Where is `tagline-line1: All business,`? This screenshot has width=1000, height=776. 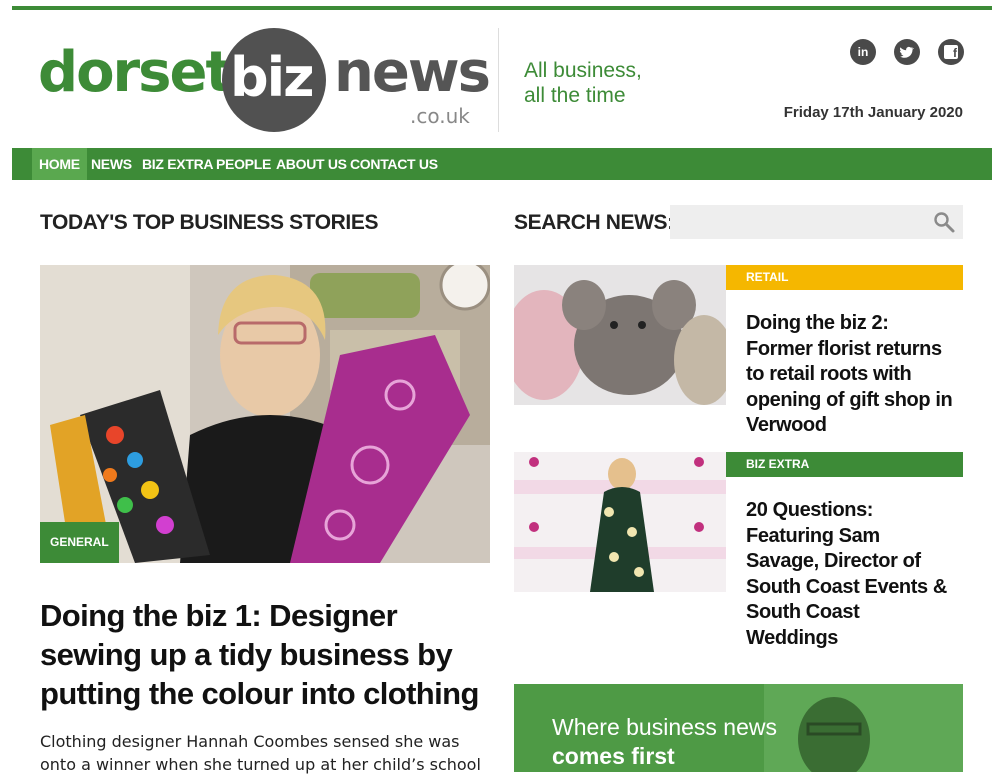 tagline-line1: All business, is located at coordinates (583, 70).